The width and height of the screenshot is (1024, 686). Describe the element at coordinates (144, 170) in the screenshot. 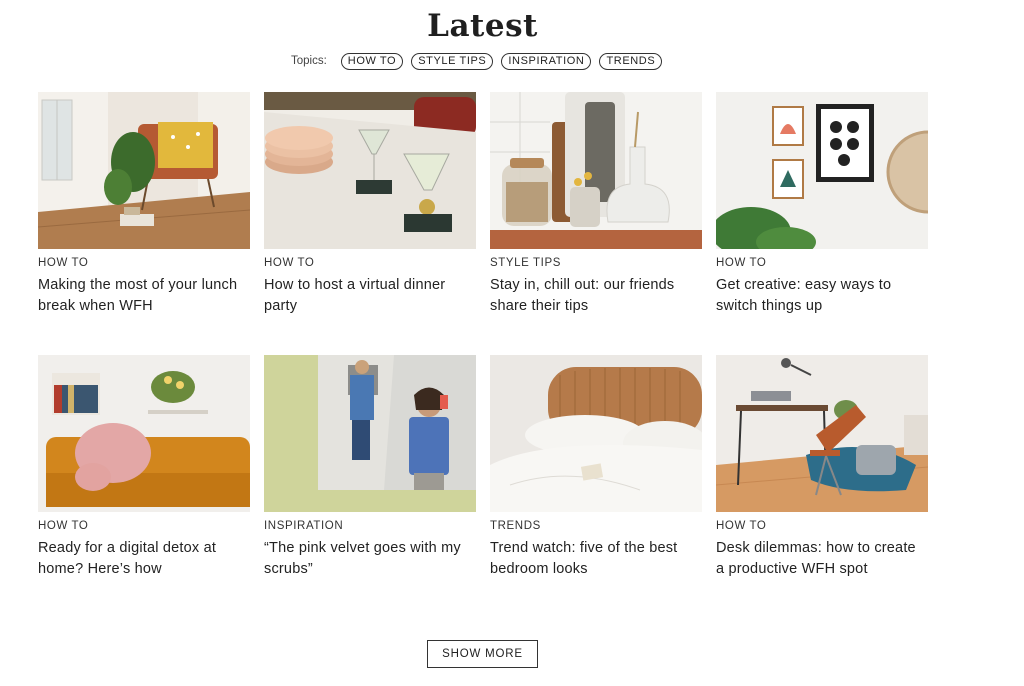

I see `article-image-armchair-room` at that location.